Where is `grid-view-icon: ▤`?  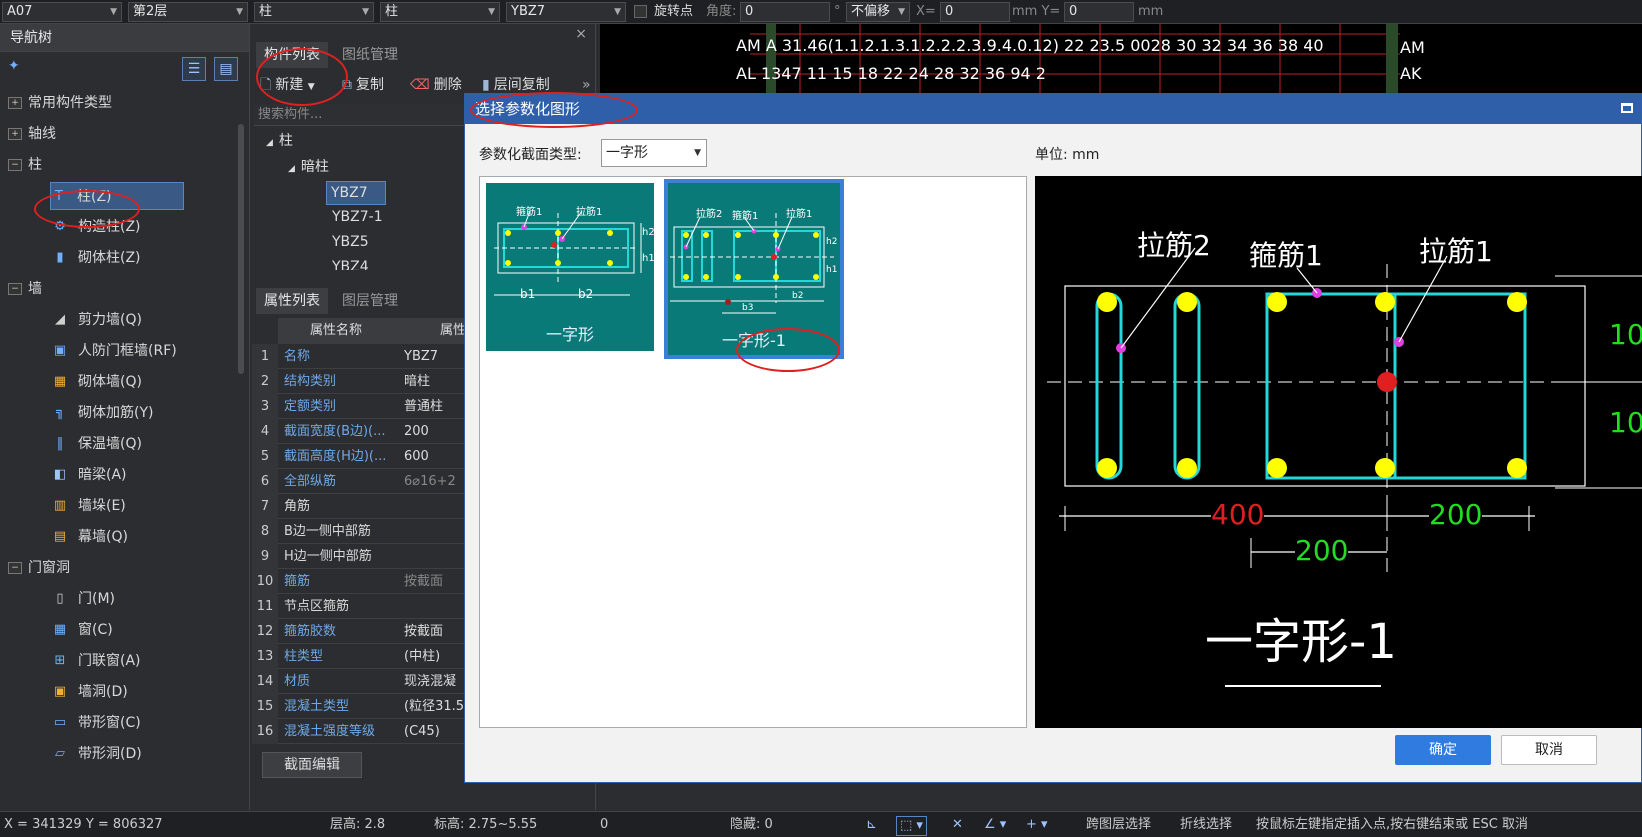 grid-view-icon: ▤ is located at coordinates (226, 69).